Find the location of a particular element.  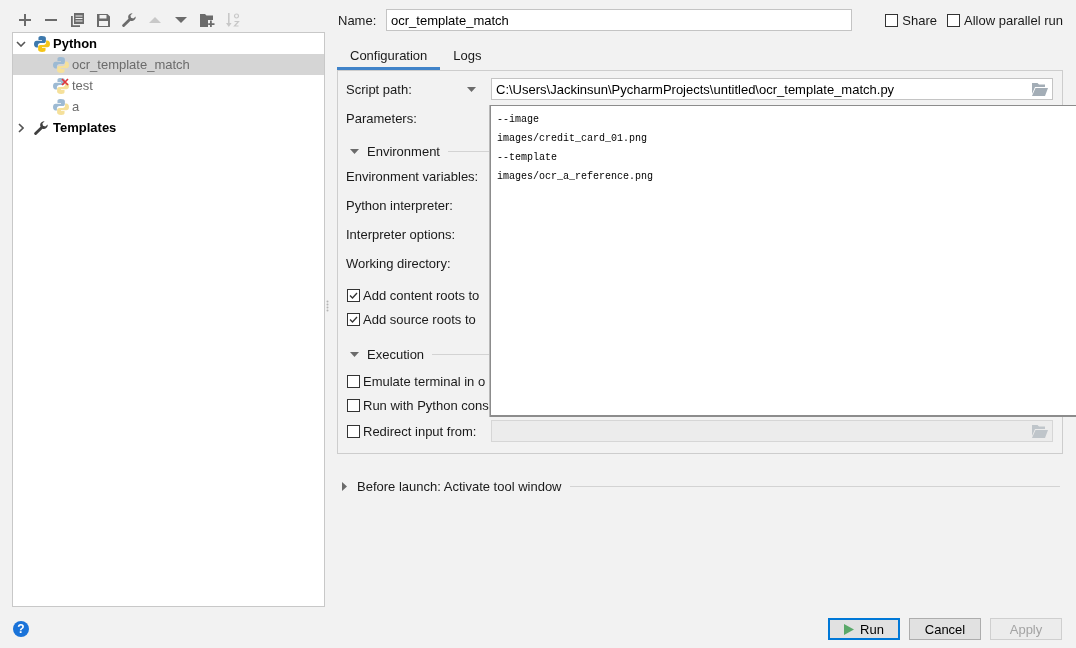

triangle-right-icon is located at coordinates (344, 486).